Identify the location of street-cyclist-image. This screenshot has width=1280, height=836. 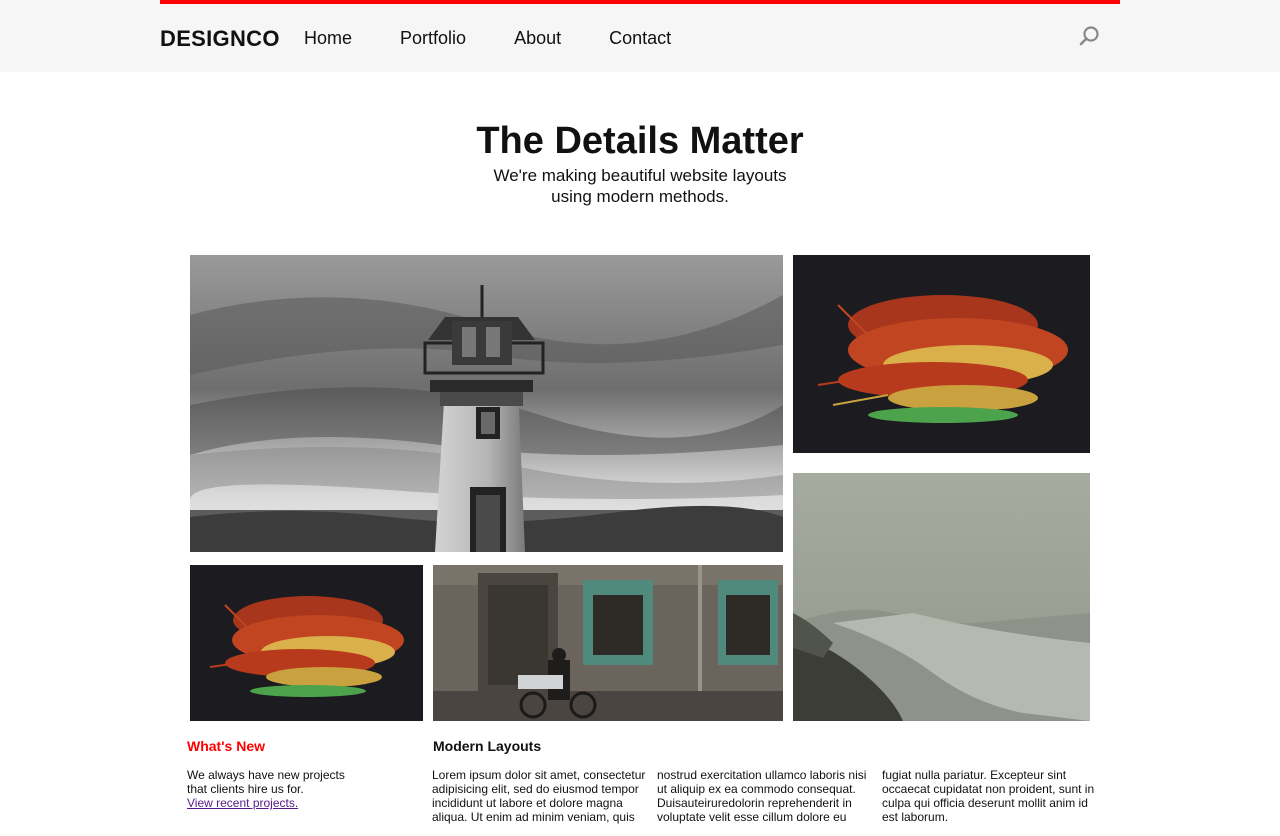
(608, 643).